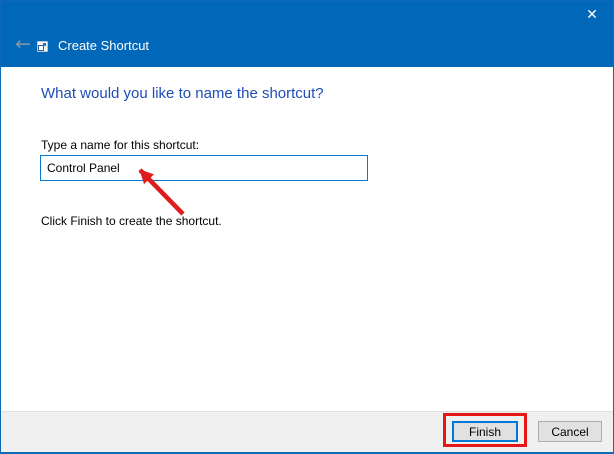 The width and height of the screenshot is (614, 454). I want to click on shortcut-file-icon, so click(42, 46).